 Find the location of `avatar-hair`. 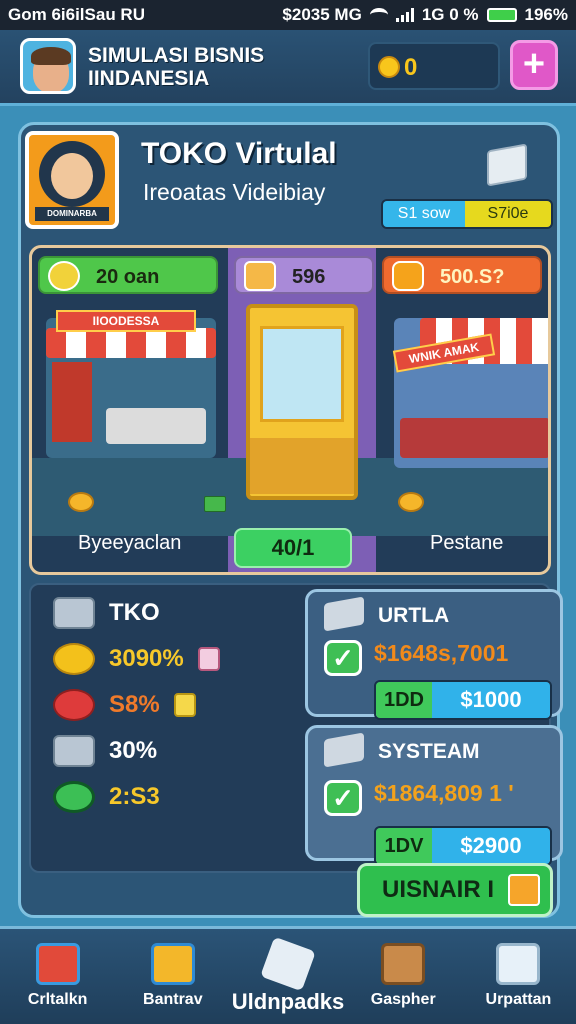

avatar-hair is located at coordinates (51, 56).